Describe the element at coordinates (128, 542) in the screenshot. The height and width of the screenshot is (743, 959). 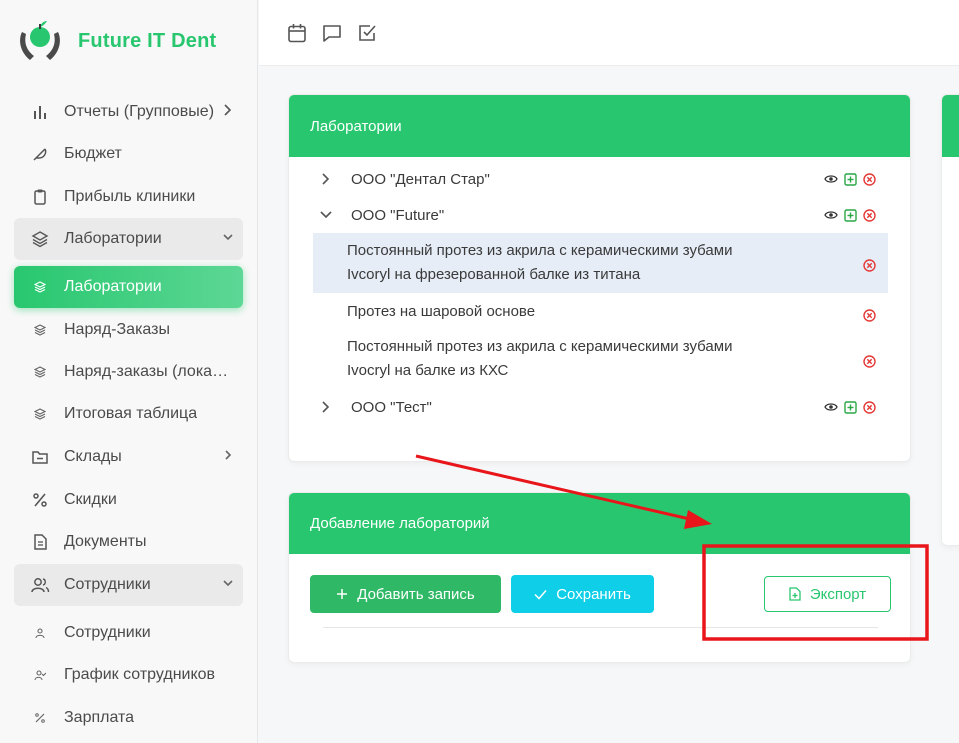
I see `sidebar-item-documents: Документы` at that location.